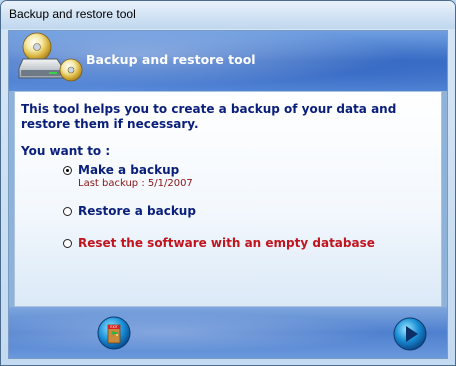 The height and width of the screenshot is (366, 456). I want to click on banner-title: Backup and restore tool, so click(171, 59).